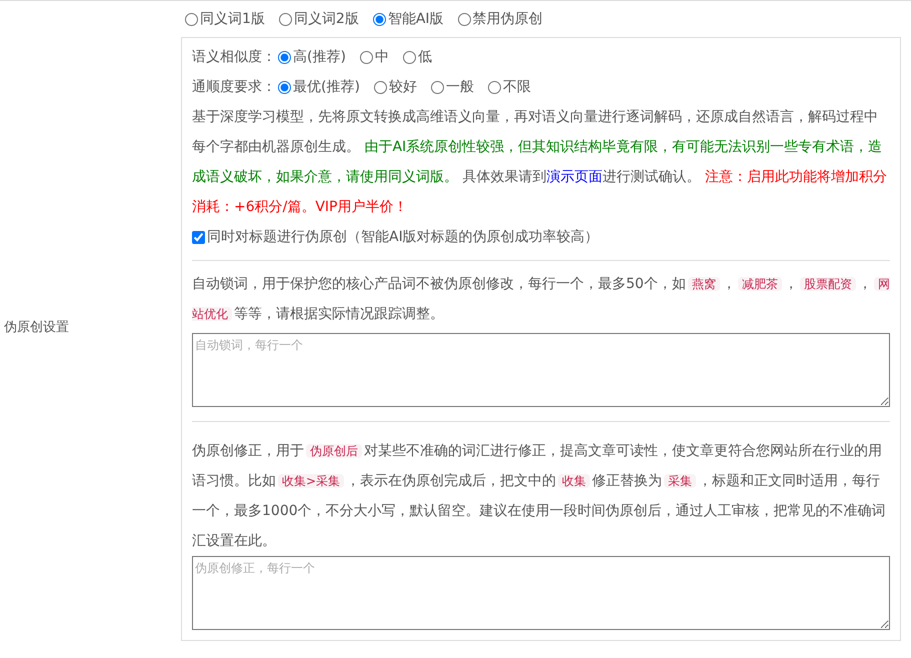 This screenshot has width=911, height=658. Describe the element at coordinates (516, 87) in the screenshot. I see `option-label: 不限` at that location.